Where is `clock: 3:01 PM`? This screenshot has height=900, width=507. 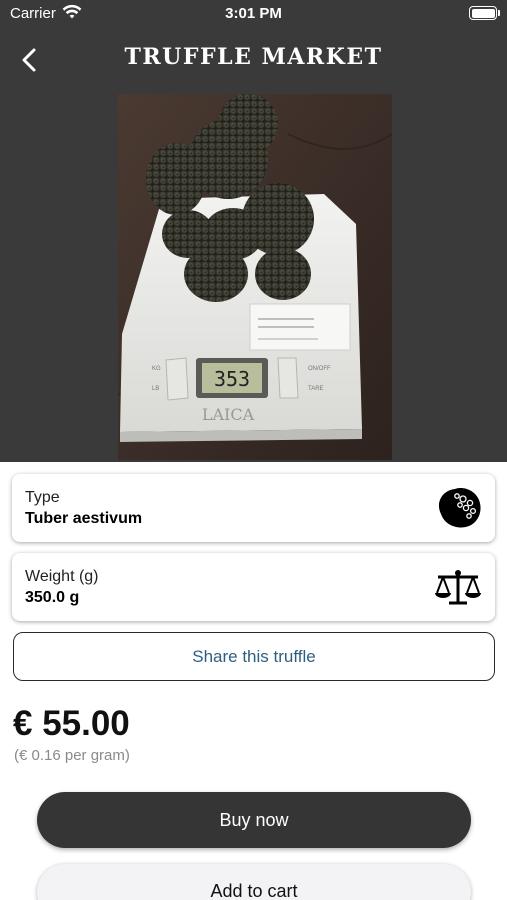 clock: 3:01 PM is located at coordinates (253, 13).